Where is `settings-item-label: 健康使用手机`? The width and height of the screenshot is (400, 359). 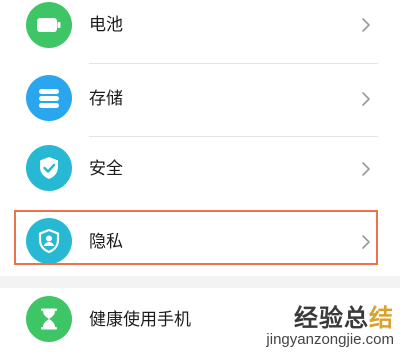 settings-item-label: 健康使用手机 is located at coordinates (140, 320).